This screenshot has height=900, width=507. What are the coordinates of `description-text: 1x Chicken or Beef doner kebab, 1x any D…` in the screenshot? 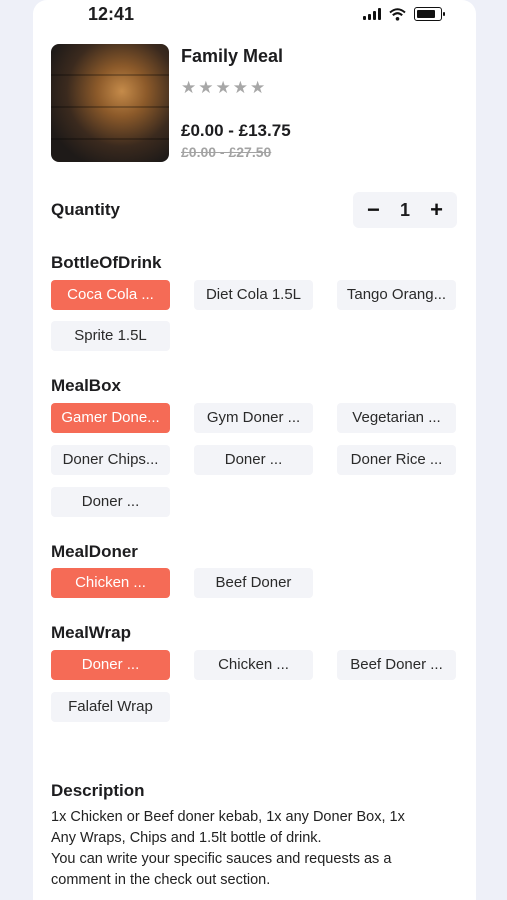 It's located at (256, 849).